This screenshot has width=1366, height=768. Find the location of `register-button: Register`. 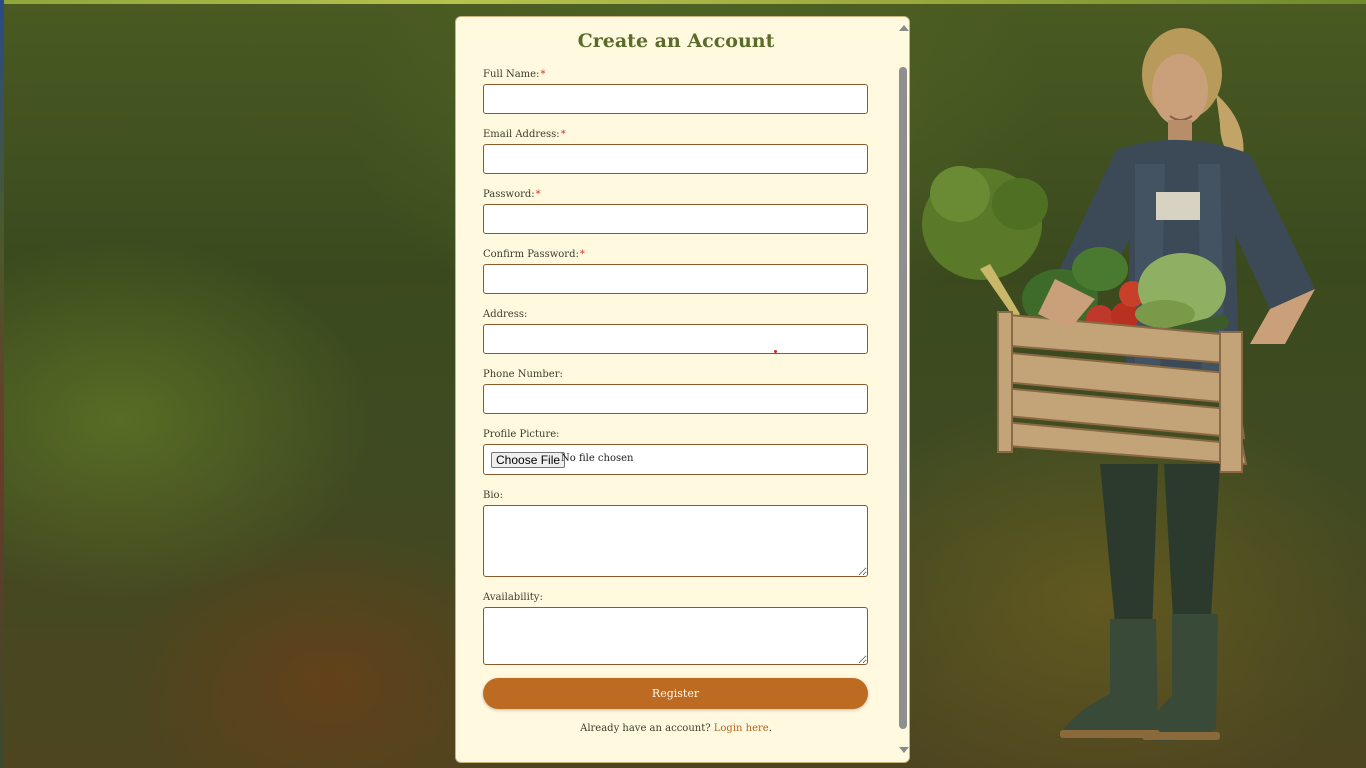

register-button: Register is located at coordinates (675, 693).